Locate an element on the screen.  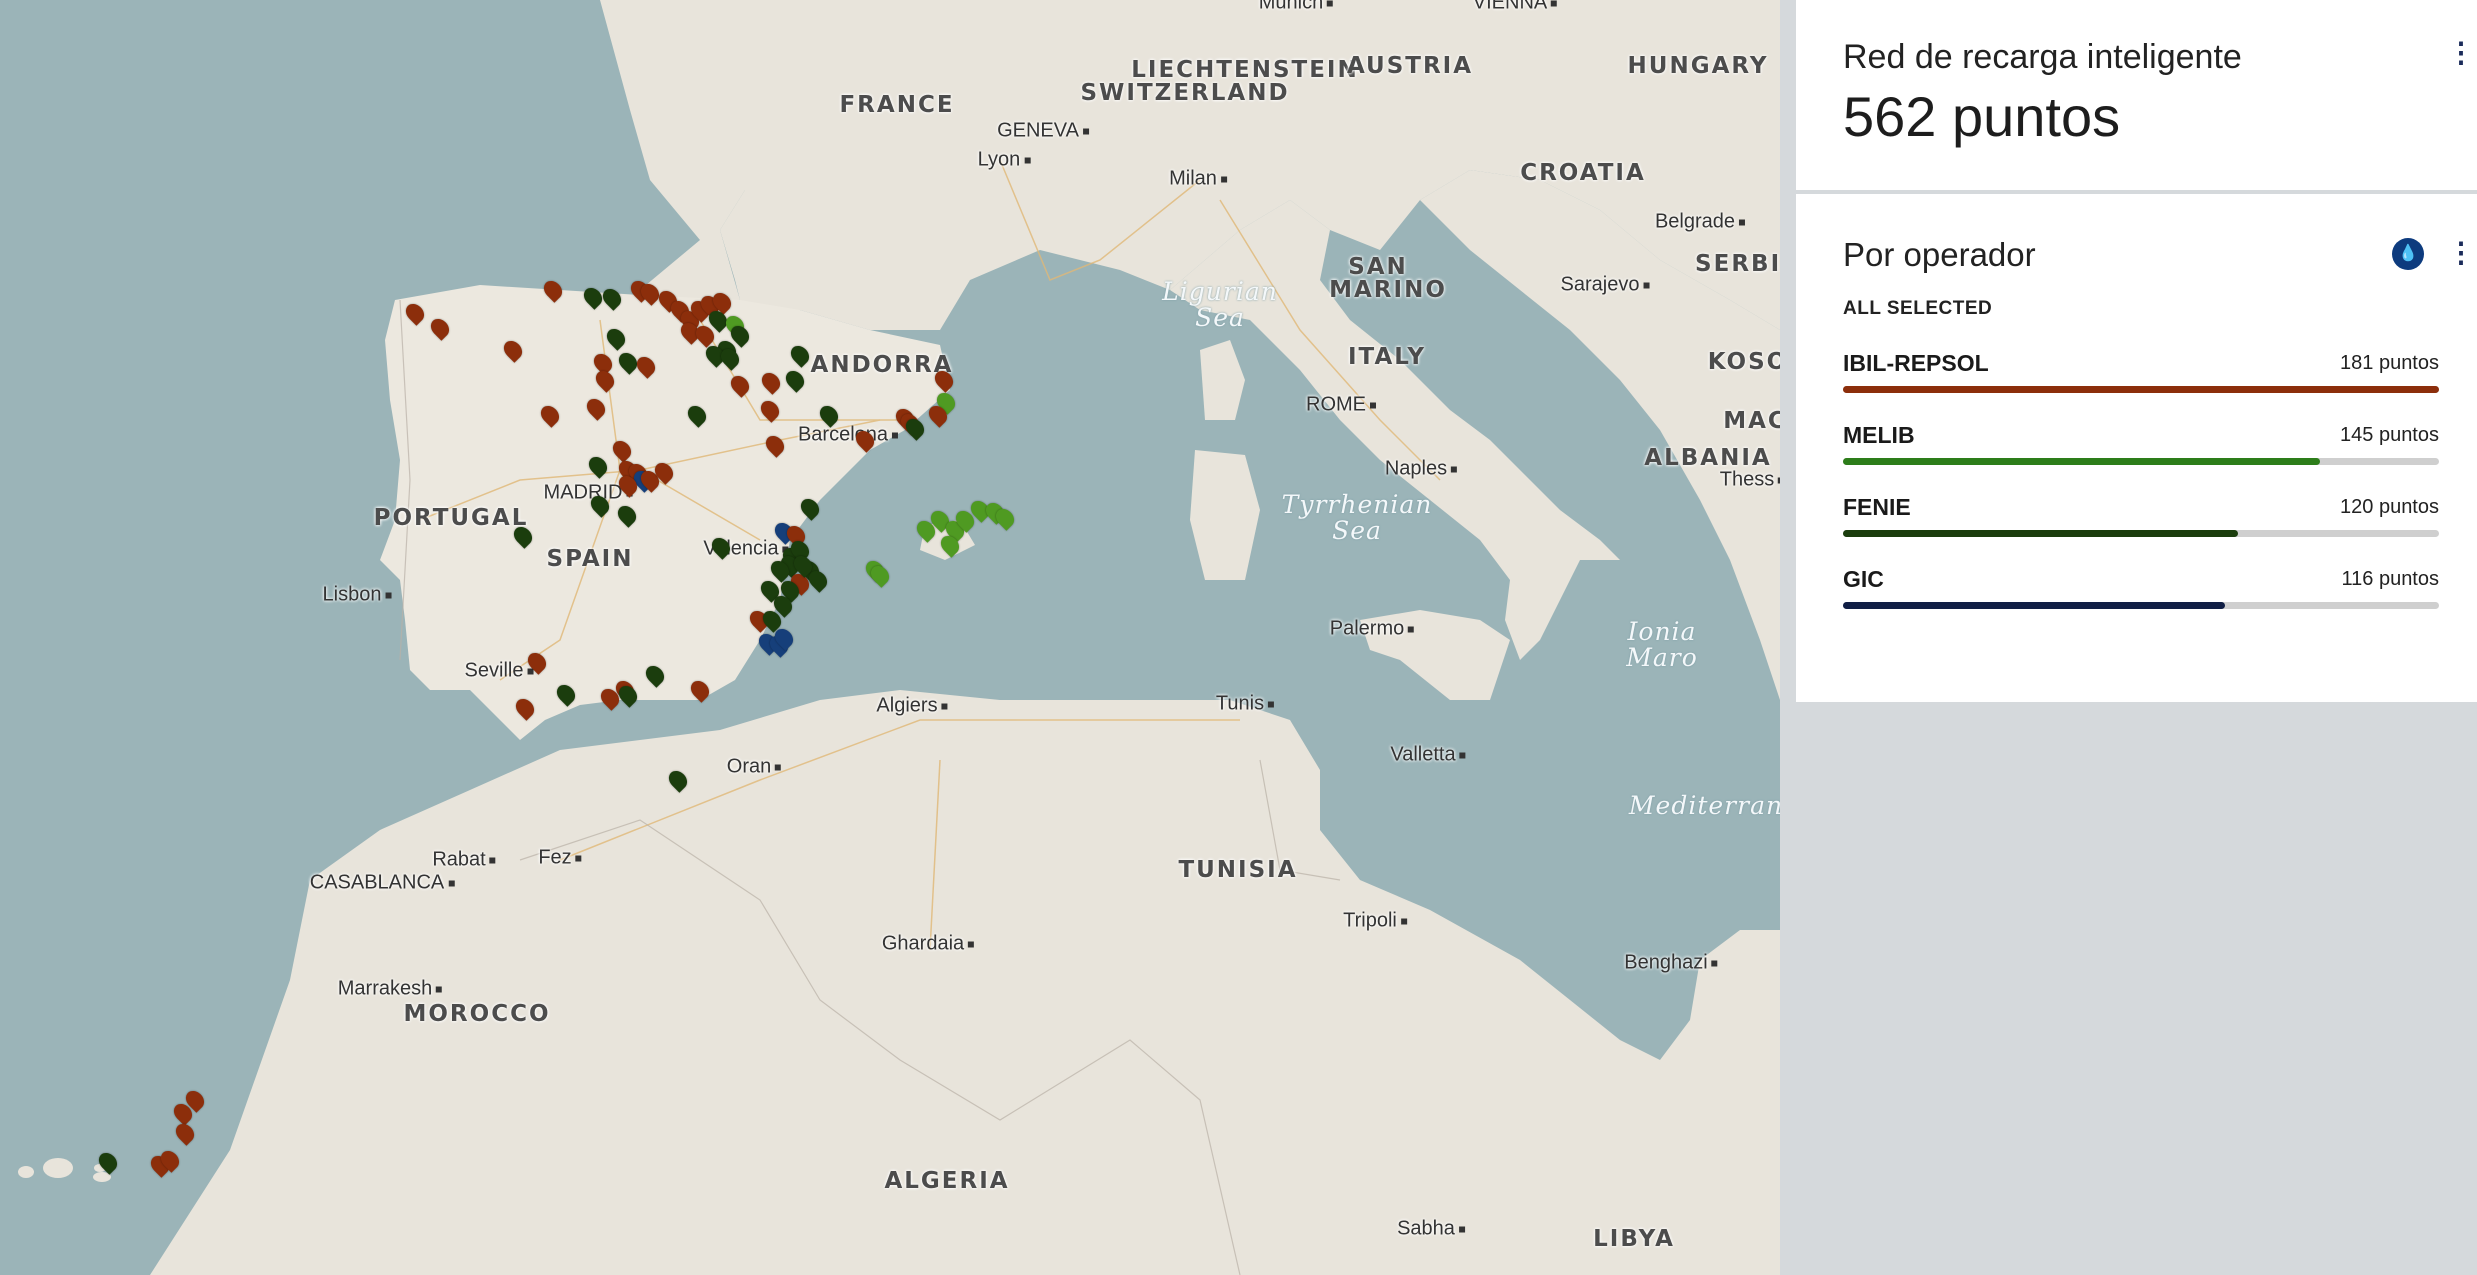
sea-label: Ligurian Sea is located at coordinates (1220, 305).